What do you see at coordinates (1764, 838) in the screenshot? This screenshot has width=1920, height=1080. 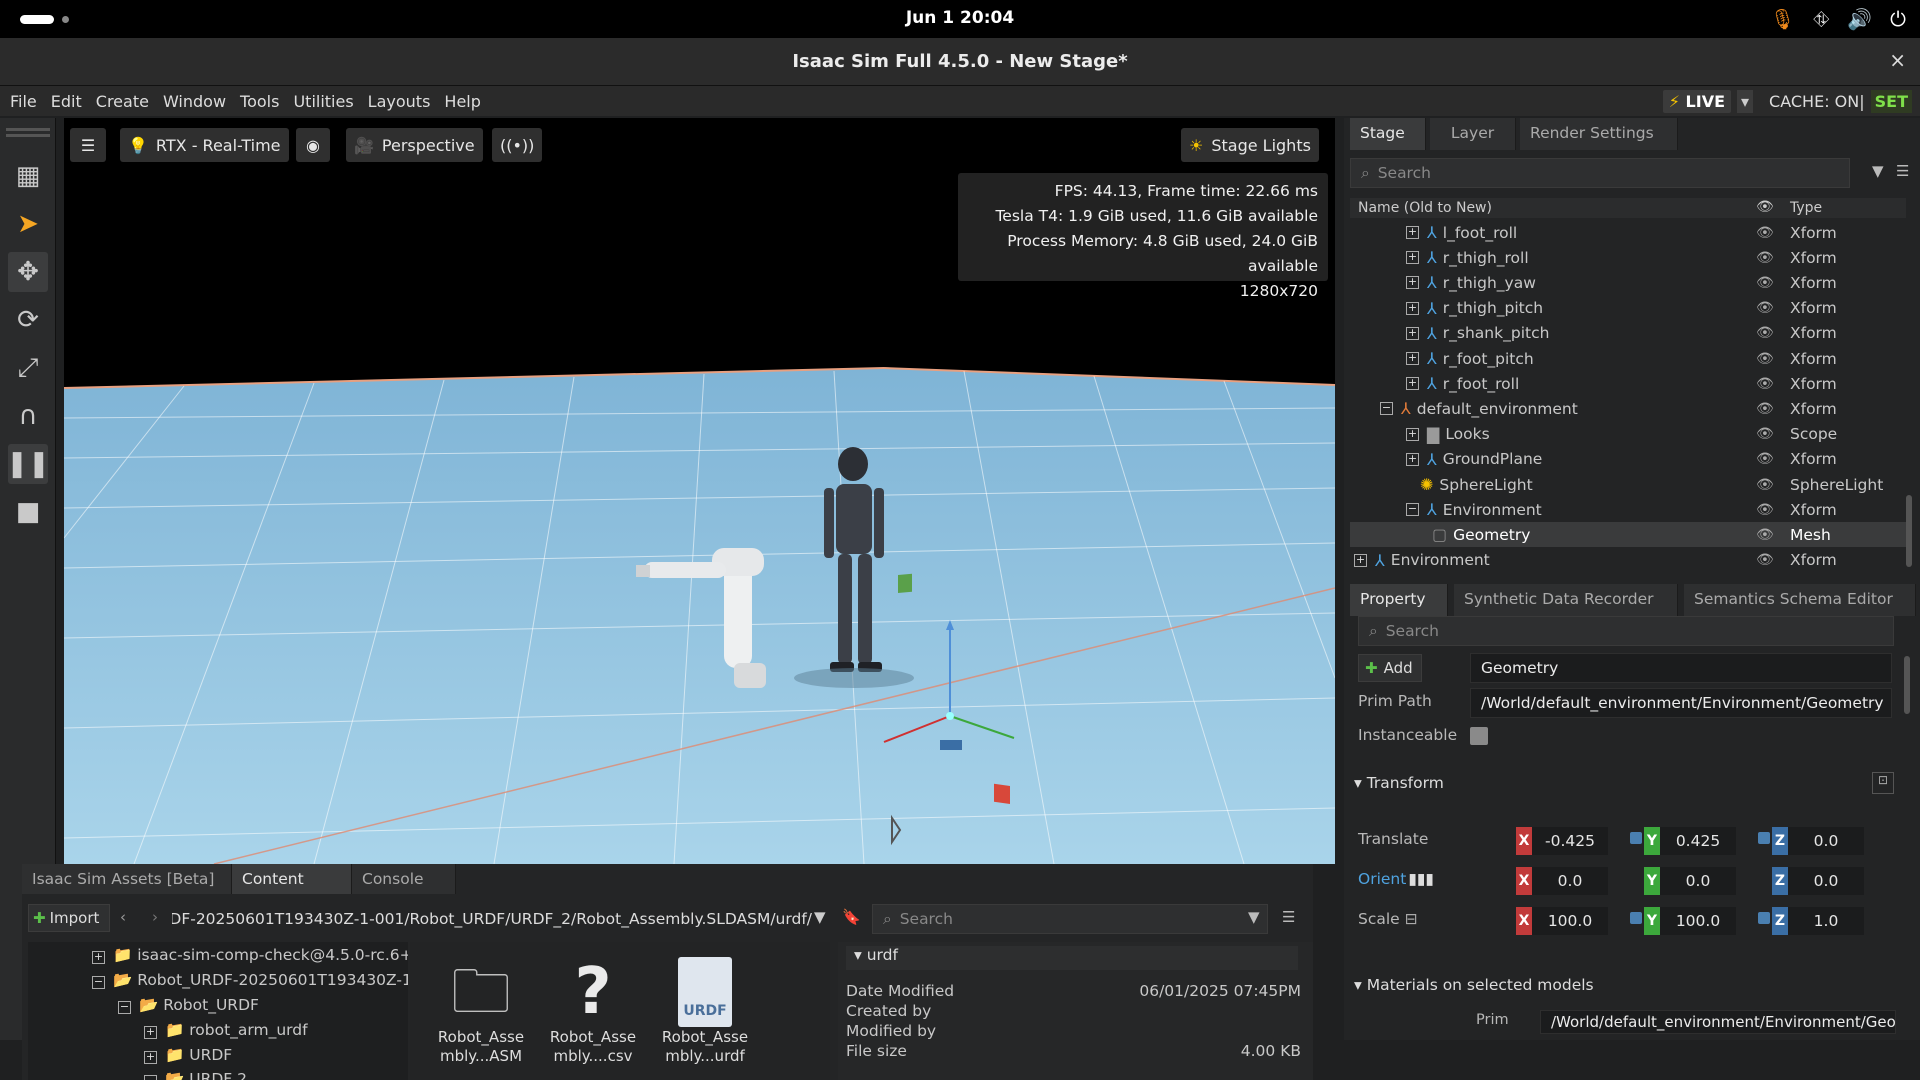 I see `translate-y-lock-icon` at bounding box center [1764, 838].